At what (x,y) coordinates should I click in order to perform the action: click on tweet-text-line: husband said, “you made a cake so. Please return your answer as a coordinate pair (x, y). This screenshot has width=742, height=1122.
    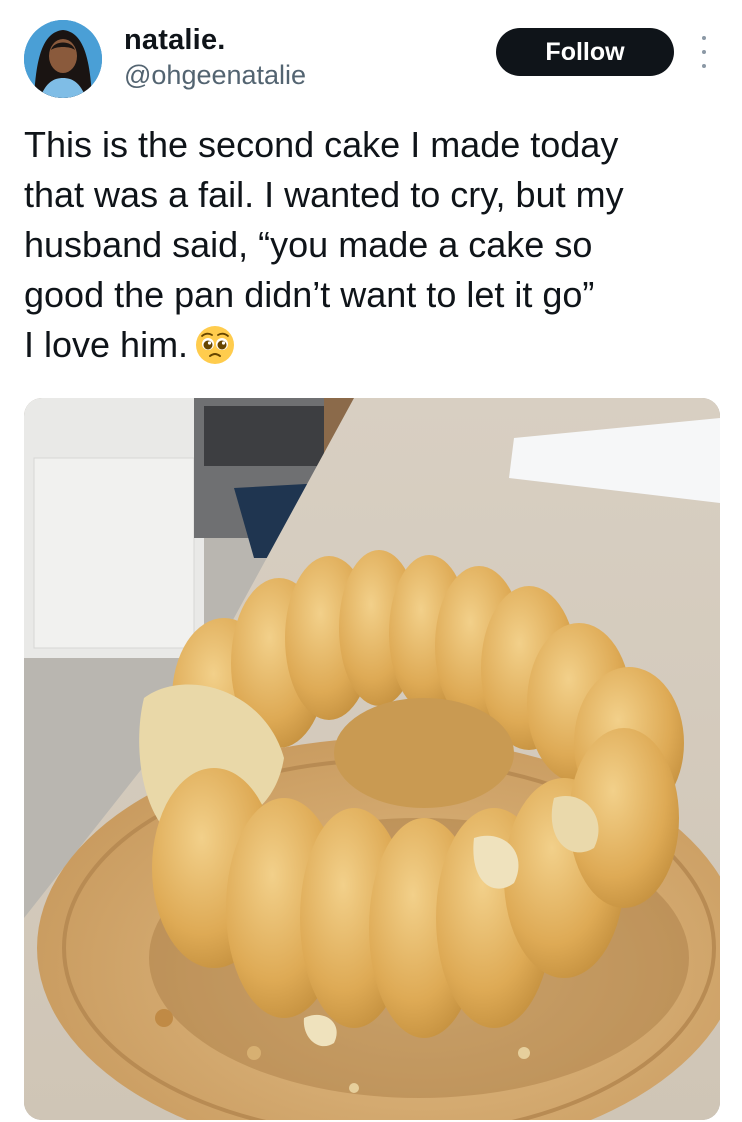
    Looking at the image, I should click on (308, 244).